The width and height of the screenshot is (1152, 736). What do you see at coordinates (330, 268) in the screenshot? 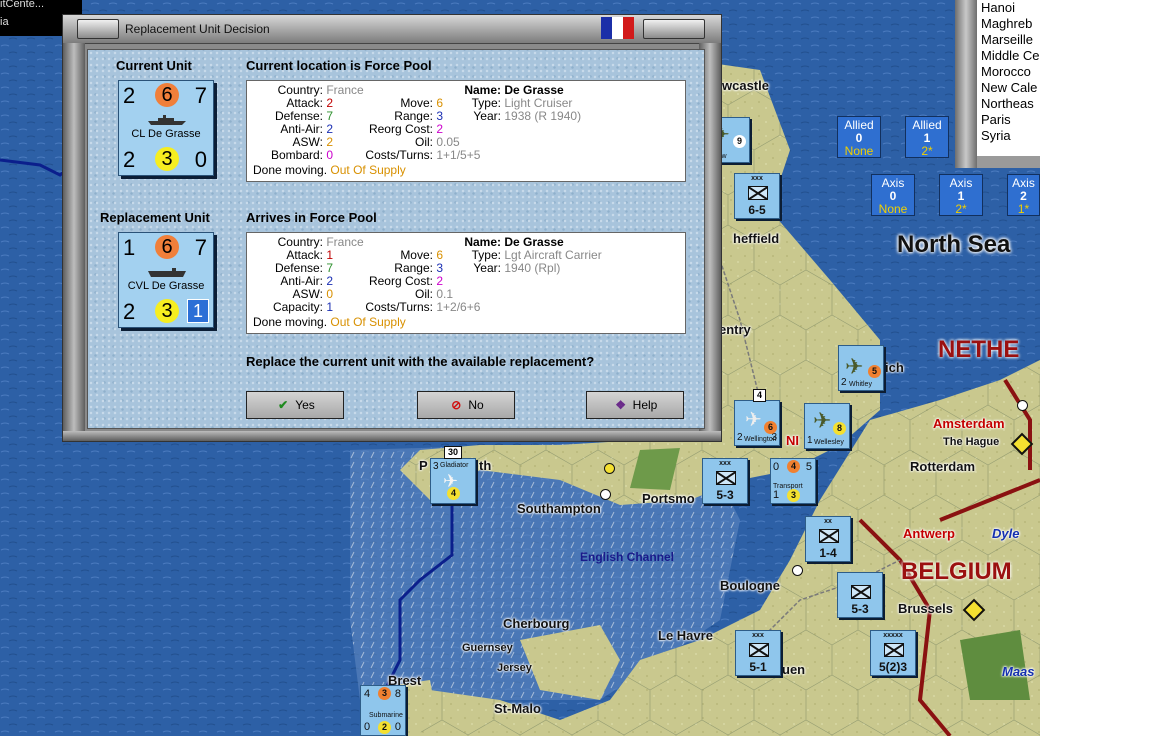
I see `value-defense: 7` at bounding box center [330, 268].